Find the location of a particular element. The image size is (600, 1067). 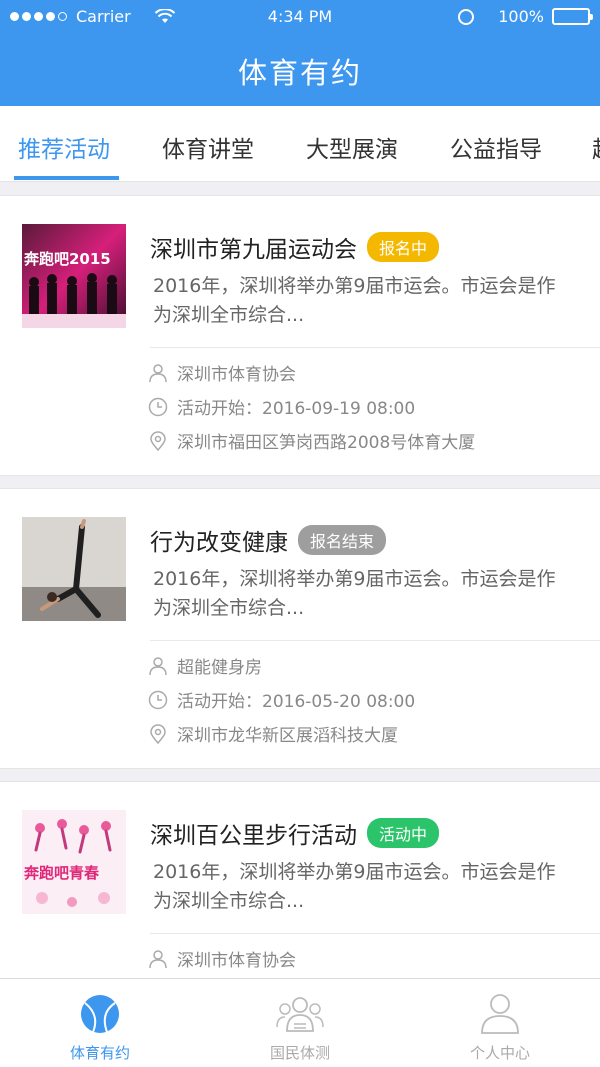

organizer-row: 超能健身房 is located at coordinates (205, 665).